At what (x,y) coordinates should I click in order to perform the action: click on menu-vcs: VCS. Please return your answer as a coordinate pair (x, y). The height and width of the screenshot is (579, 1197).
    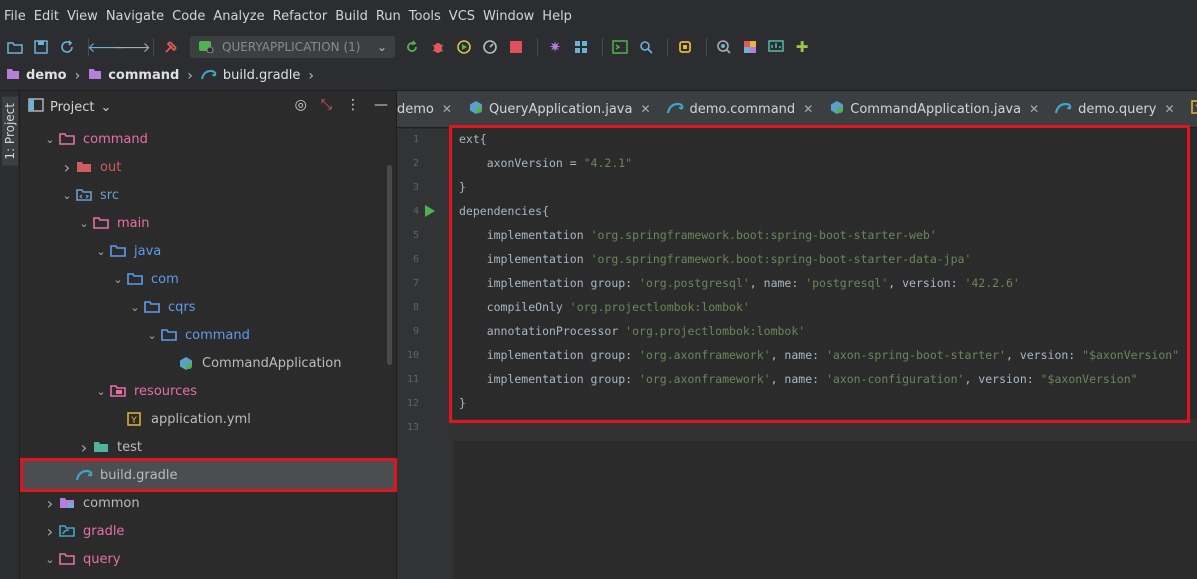
    Looking at the image, I should click on (462, 16).